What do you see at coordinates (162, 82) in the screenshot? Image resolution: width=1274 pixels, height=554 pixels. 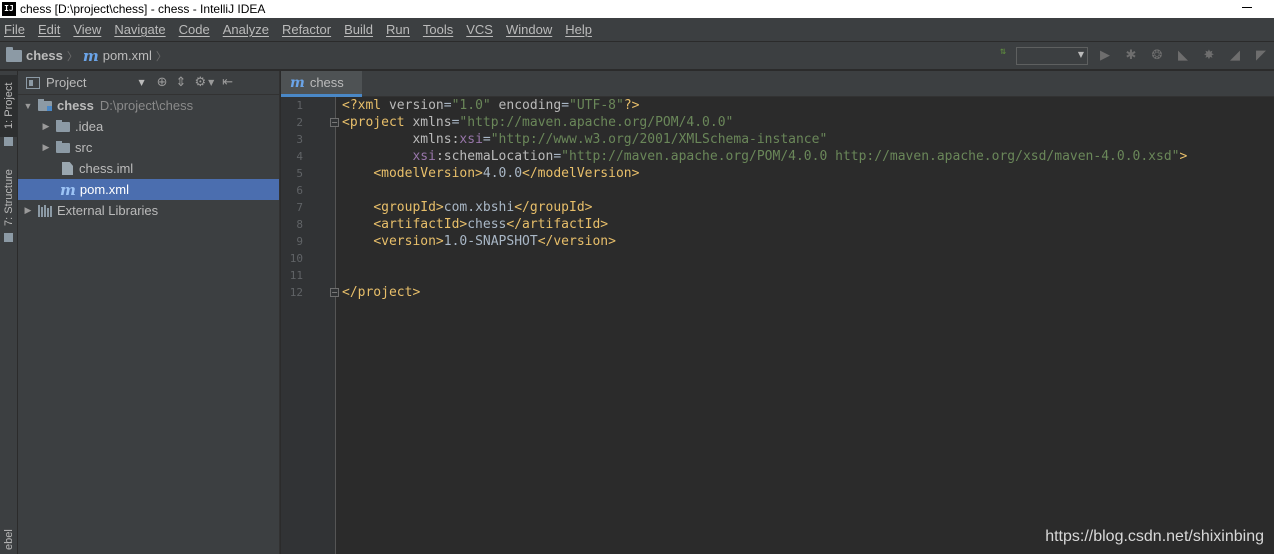 I see `locate-file-icon: ⊕` at bounding box center [162, 82].